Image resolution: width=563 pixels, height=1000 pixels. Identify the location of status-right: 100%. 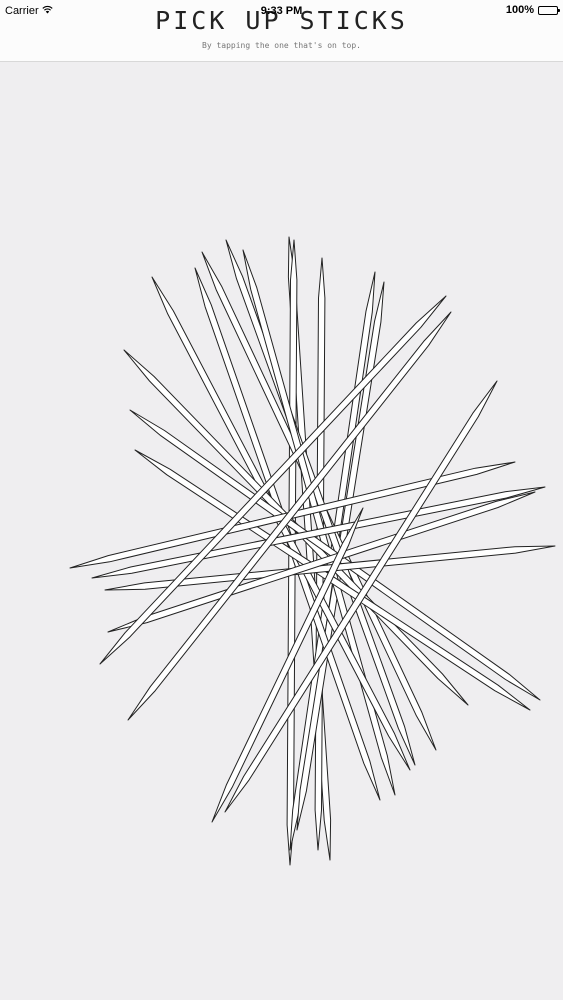
(532, 10).